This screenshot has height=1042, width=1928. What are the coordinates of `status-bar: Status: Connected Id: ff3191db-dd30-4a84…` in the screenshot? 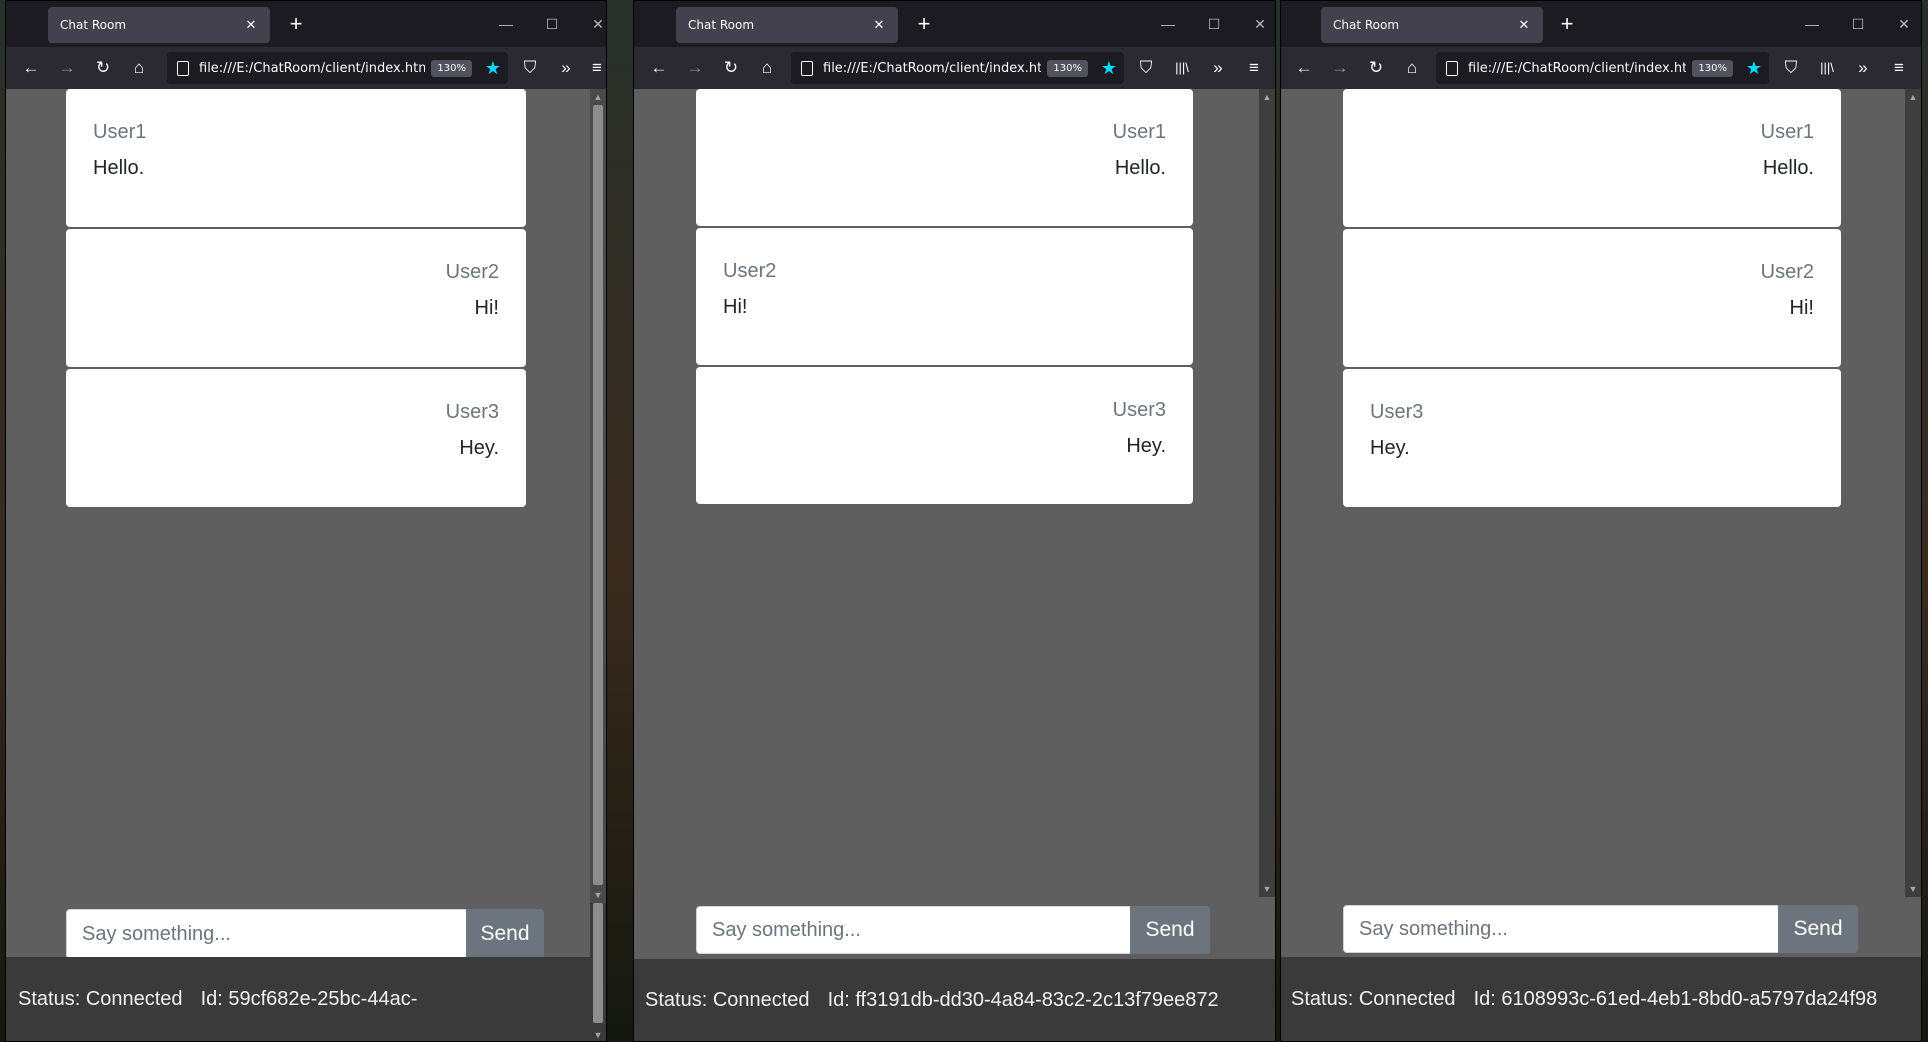 It's located at (954, 1000).